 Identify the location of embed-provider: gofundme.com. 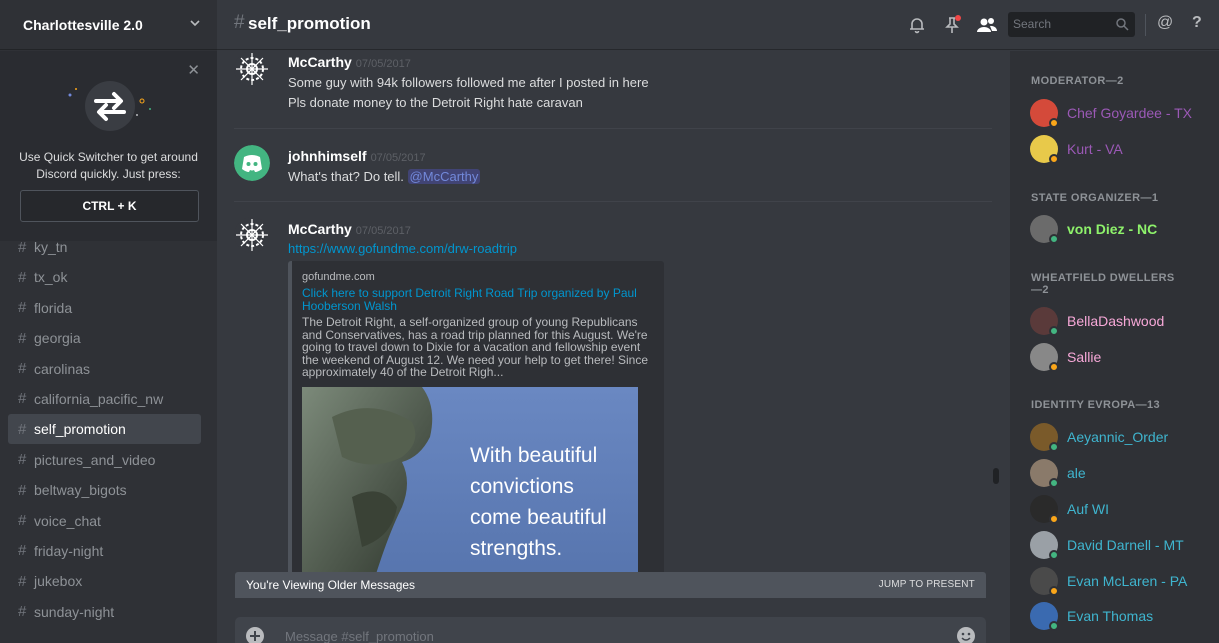
(338, 277).